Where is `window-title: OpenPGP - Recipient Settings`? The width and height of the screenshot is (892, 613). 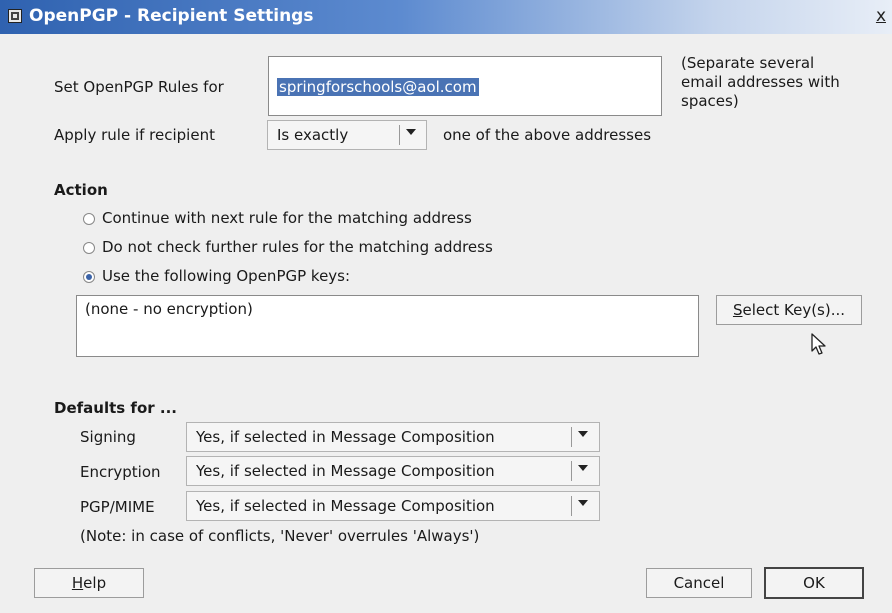 window-title: OpenPGP - Recipient Settings is located at coordinates (171, 16).